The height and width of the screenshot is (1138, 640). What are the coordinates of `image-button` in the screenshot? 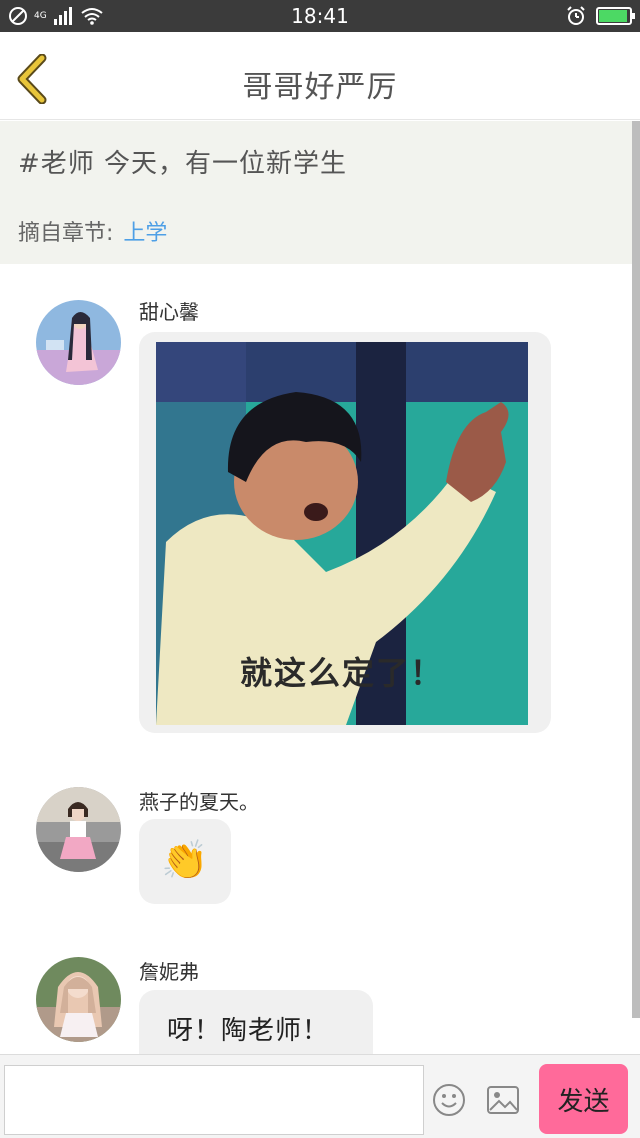 It's located at (503, 1100).